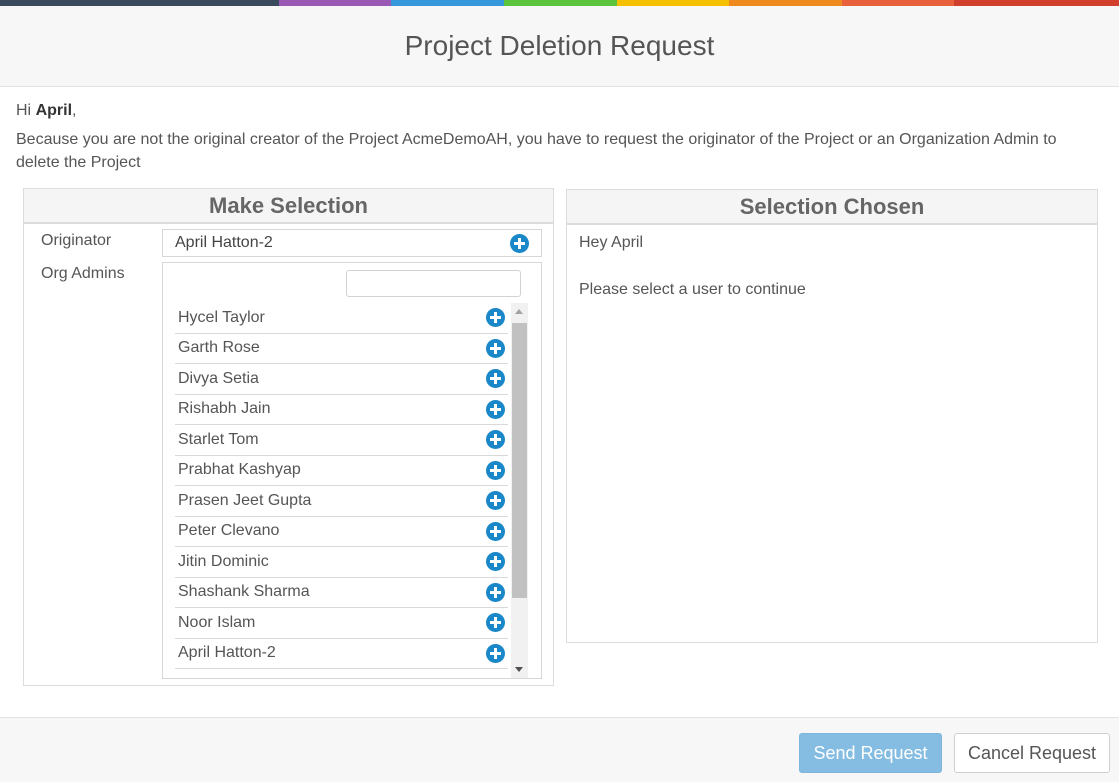  I want to click on modal-header: Project Deletion Request, so click(559, 46).